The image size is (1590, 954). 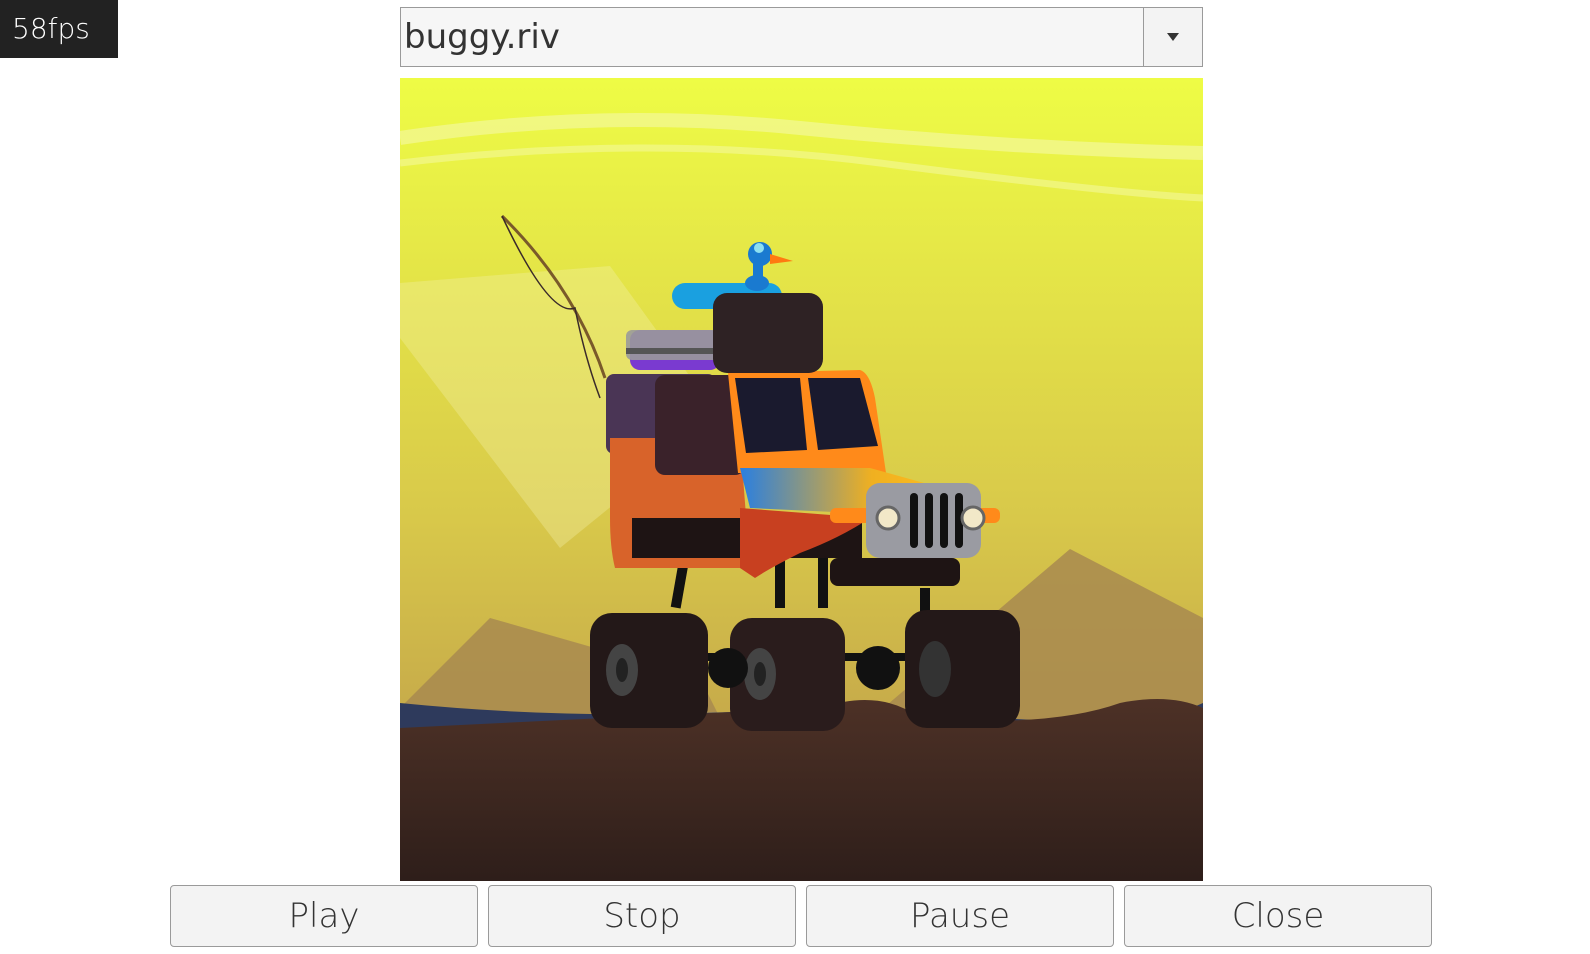 I want to click on chevron-down-icon, so click(x=1173, y=37).